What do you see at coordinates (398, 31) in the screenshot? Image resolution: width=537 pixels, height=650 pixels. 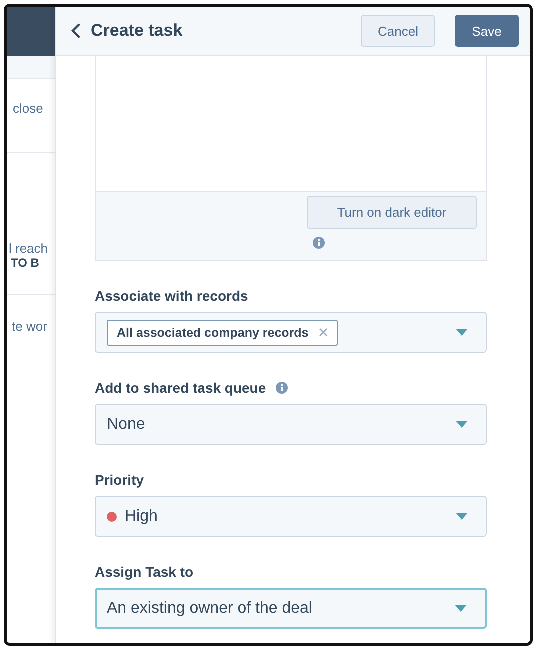 I see `cancel-button: Cancel` at bounding box center [398, 31].